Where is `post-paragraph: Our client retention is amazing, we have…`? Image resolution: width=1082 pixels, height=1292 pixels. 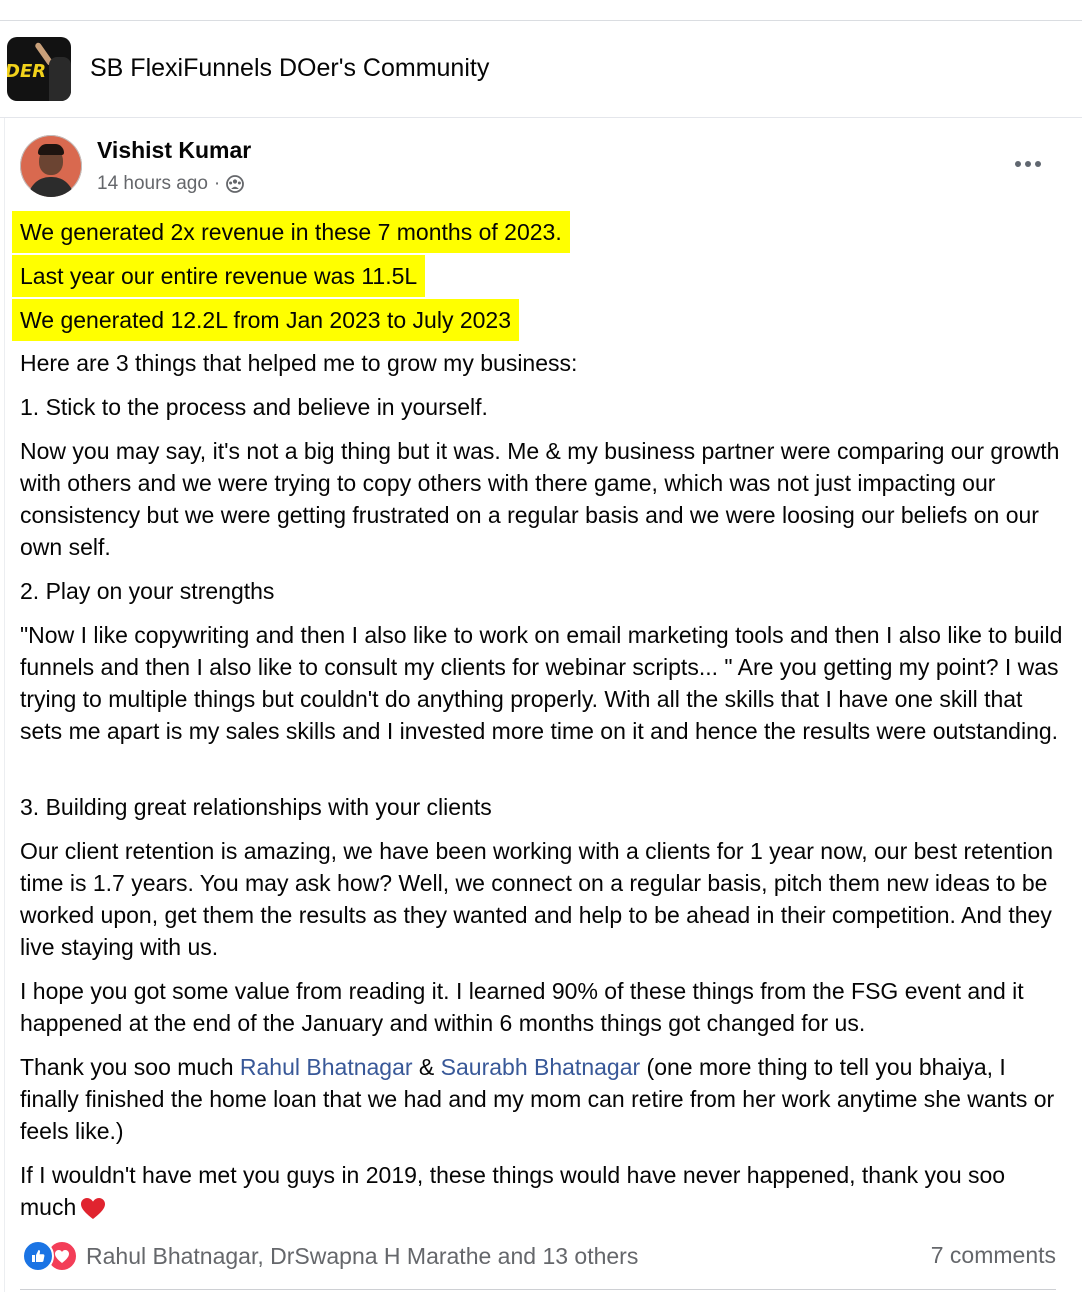 post-paragraph: Our client retention is amazing, we have… is located at coordinates (536, 899).